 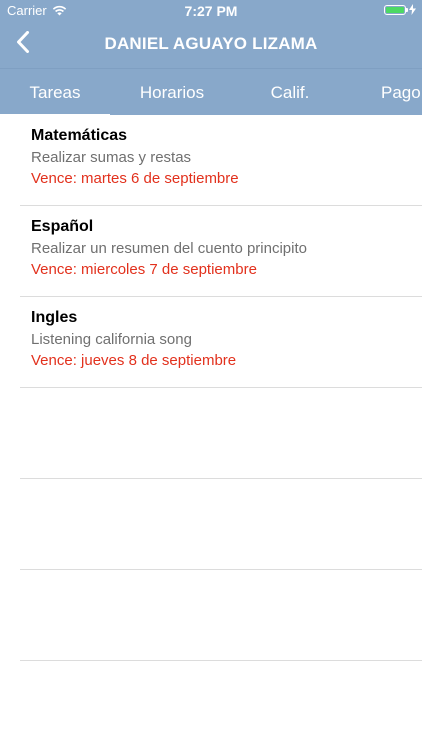 What do you see at coordinates (135, 178) in the screenshot?
I see `task-due-date: Vence: martes 6 de septiembre` at bounding box center [135, 178].